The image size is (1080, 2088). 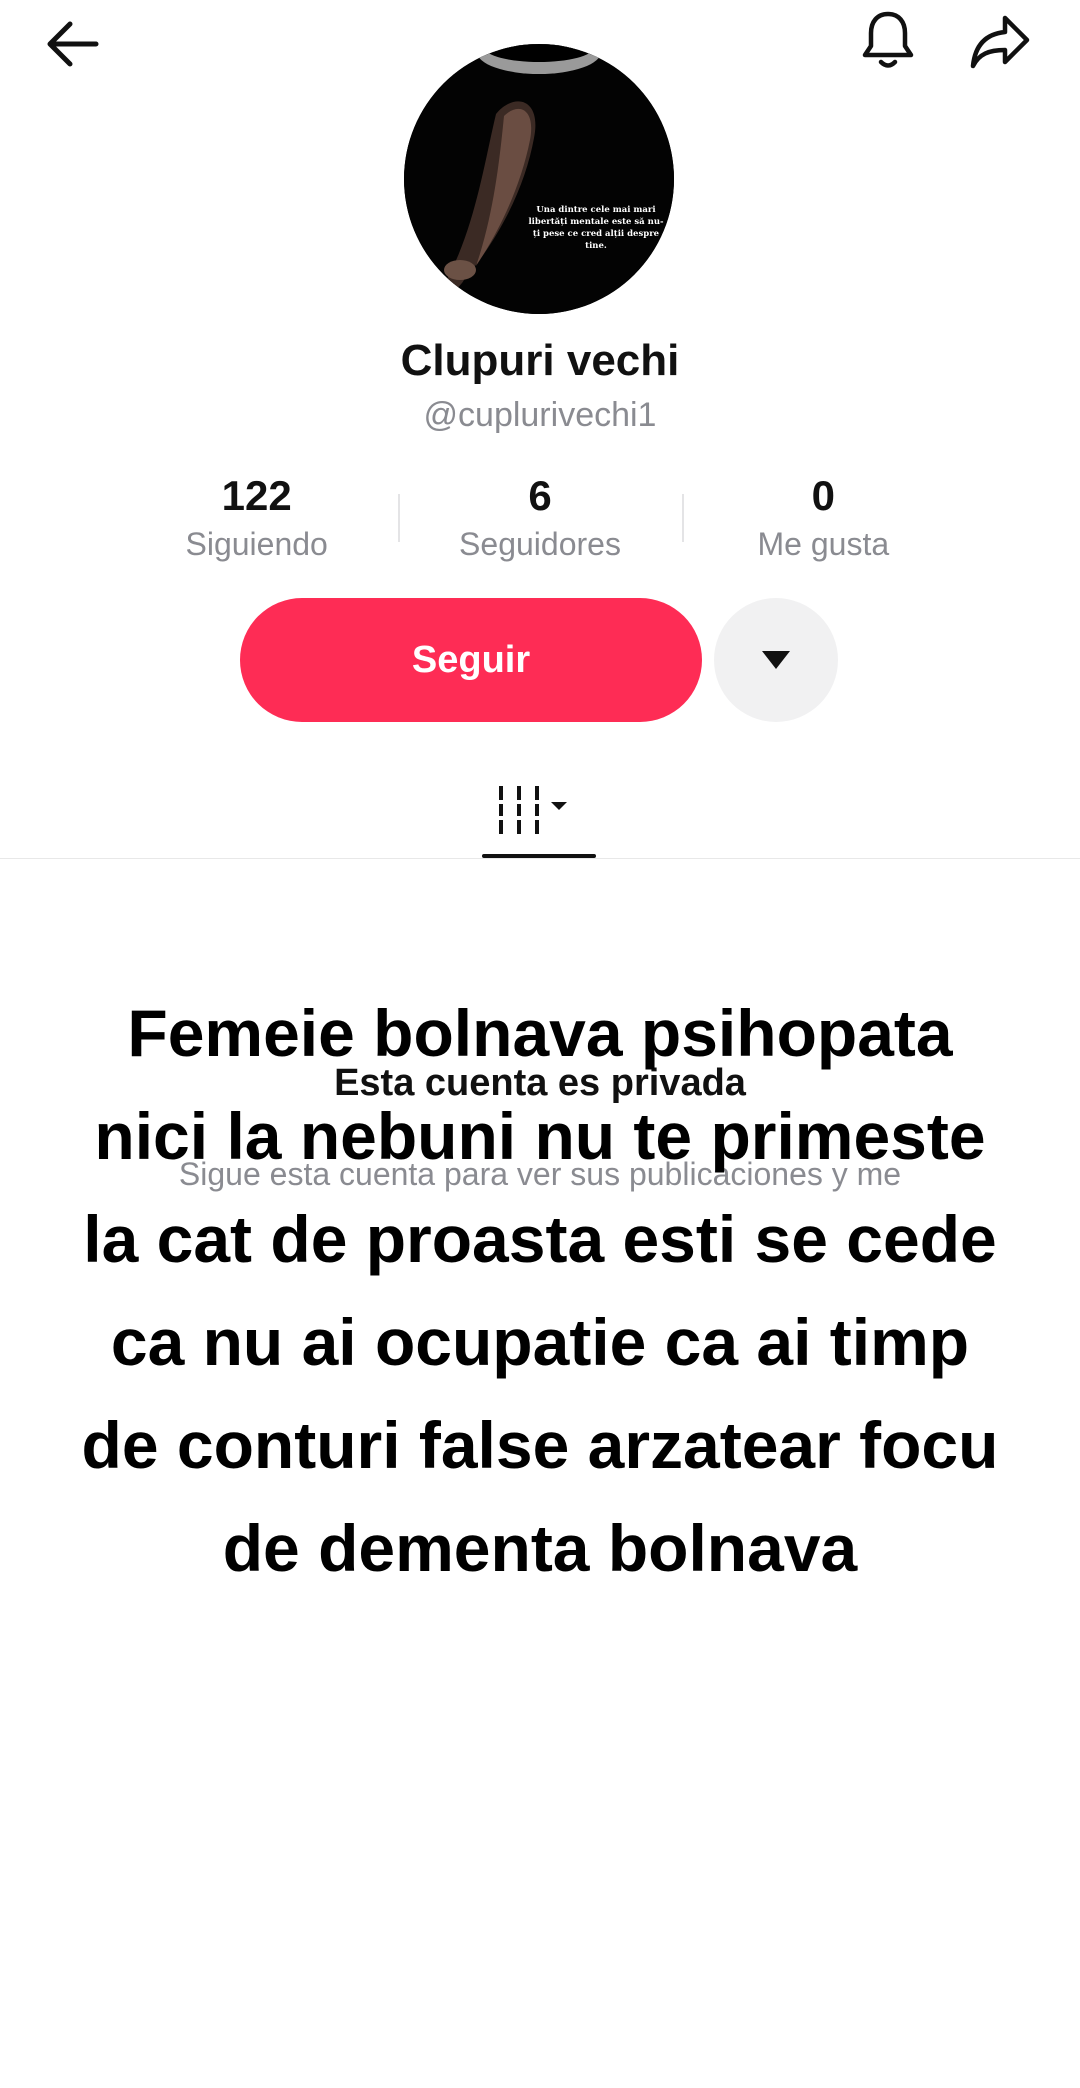 What do you see at coordinates (533, 810) in the screenshot?
I see `grid-columns-icon` at bounding box center [533, 810].